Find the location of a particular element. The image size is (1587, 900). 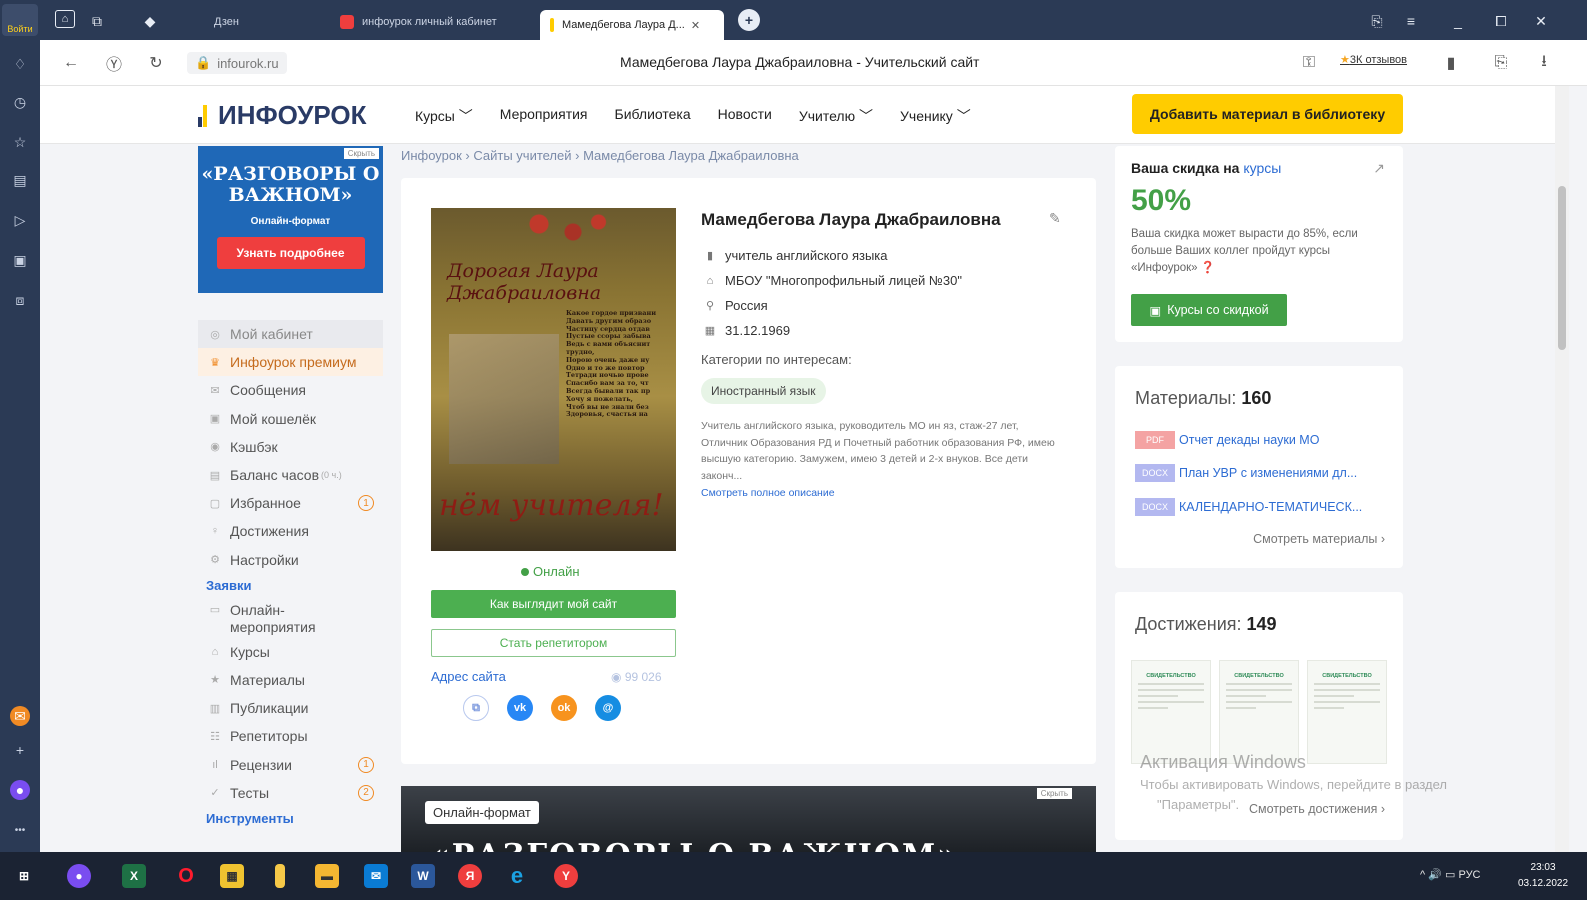

more-icon: ••• is located at coordinates (20, 830).